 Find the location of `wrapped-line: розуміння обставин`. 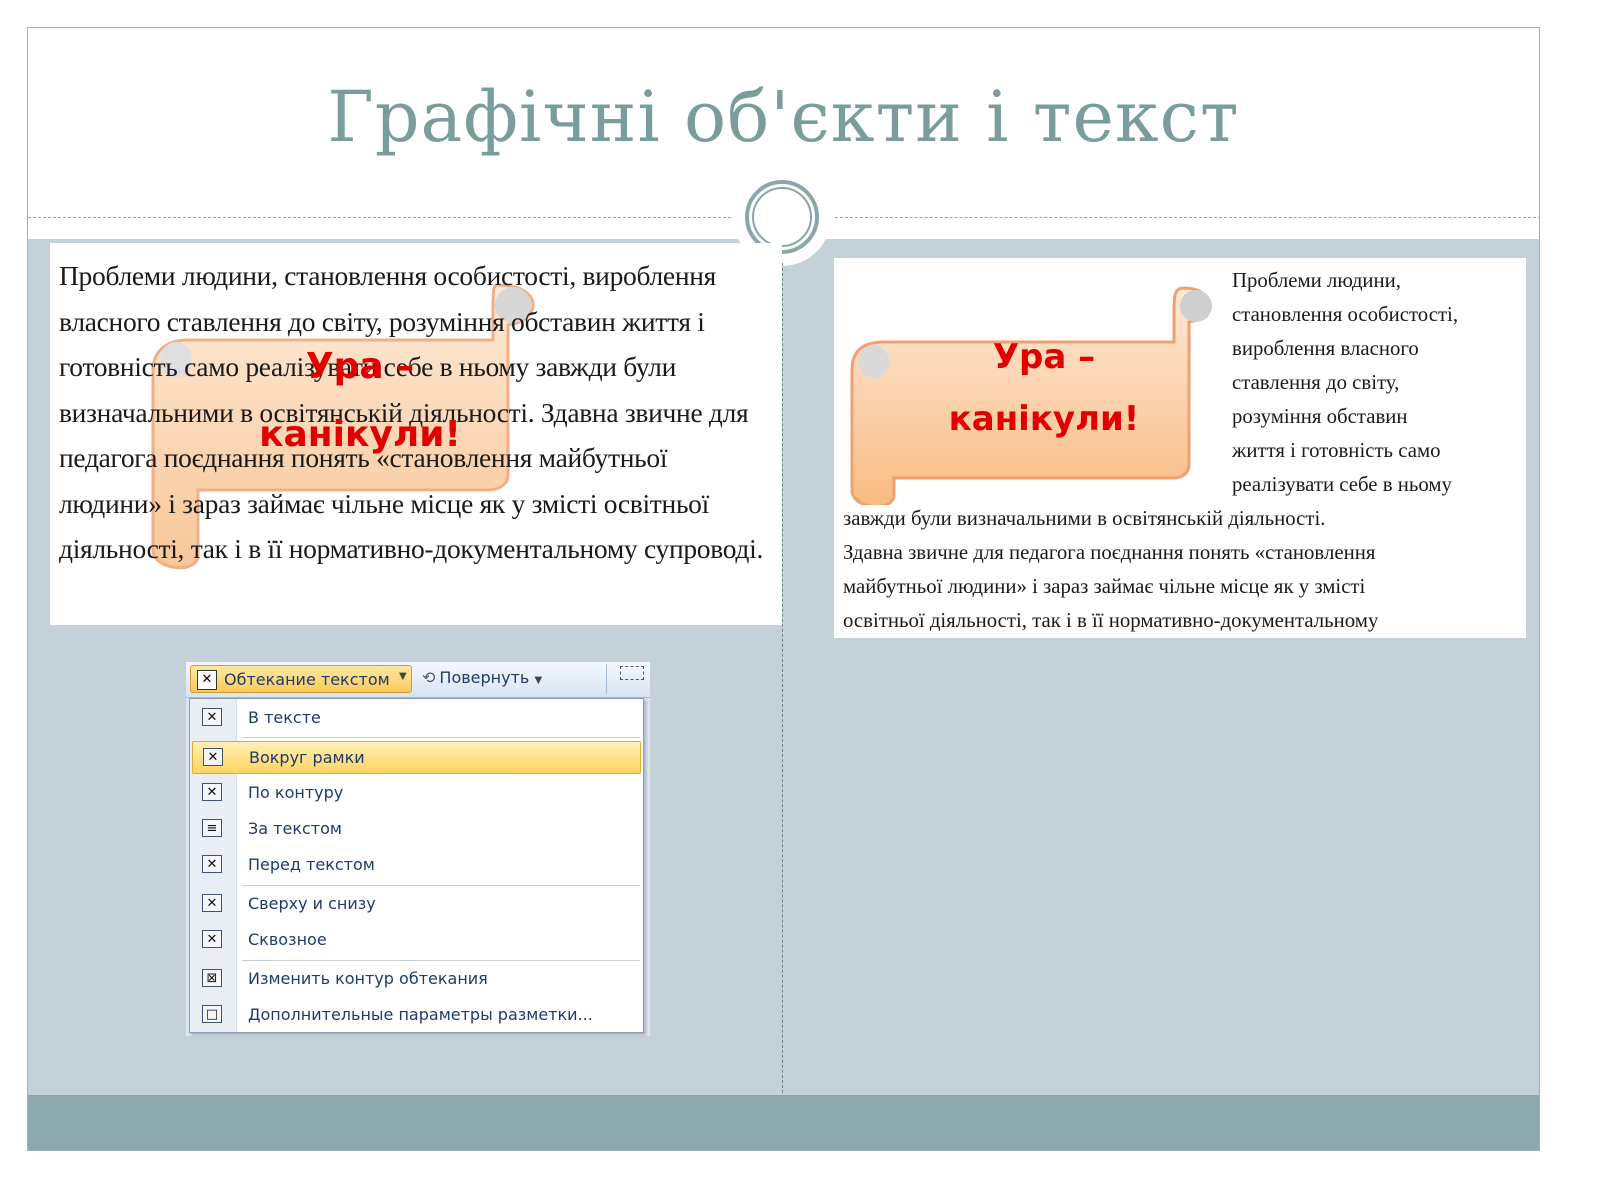

wrapped-line: розуміння обставин is located at coordinates (1320, 416).